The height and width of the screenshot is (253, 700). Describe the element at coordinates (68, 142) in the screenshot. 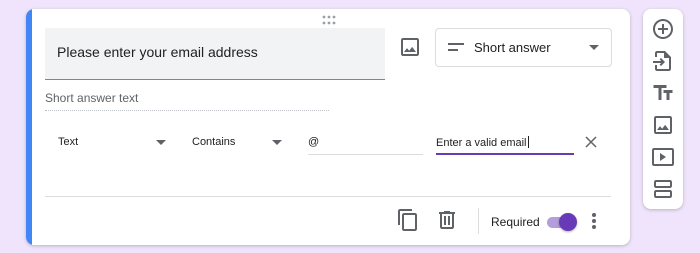

I see `validation-type-select: Text` at that location.